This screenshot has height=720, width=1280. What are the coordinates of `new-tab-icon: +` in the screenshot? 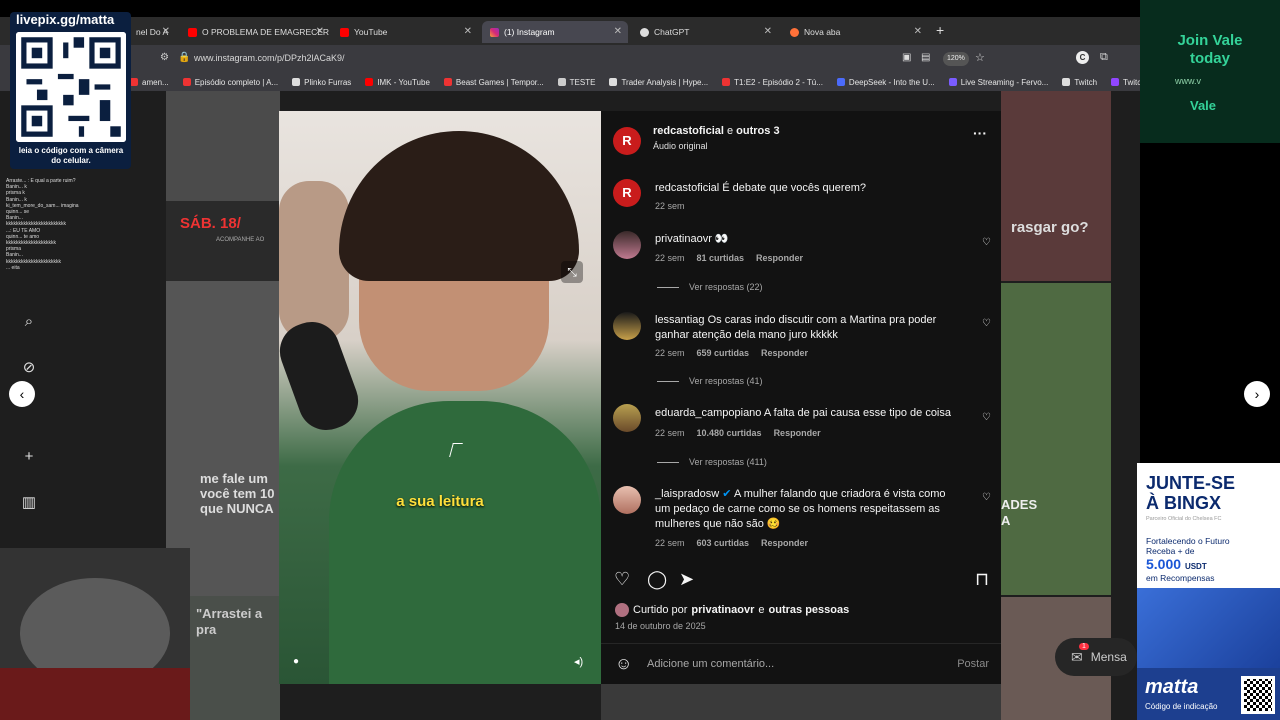 It's located at (940, 30).